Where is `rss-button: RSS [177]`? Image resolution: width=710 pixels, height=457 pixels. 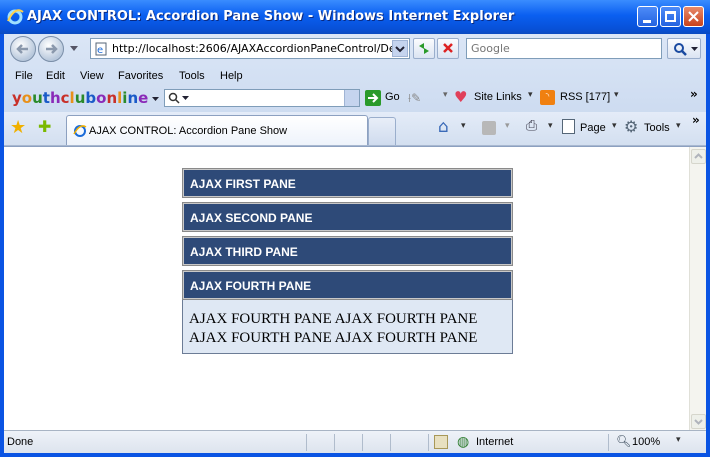 rss-button: RSS [177] is located at coordinates (585, 97).